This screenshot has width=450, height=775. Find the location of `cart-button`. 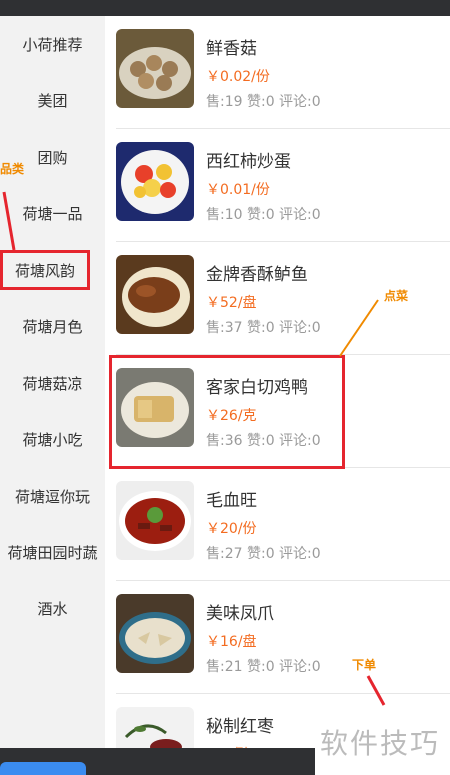

cart-button is located at coordinates (43, 768).